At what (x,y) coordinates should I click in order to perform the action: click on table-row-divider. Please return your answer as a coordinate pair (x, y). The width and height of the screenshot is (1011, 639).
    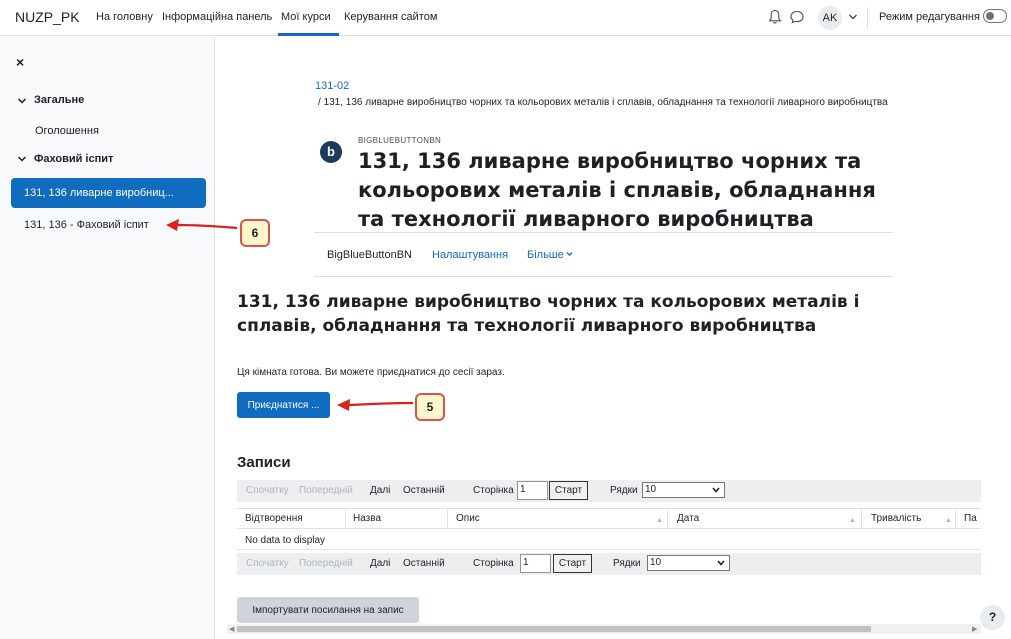
    Looking at the image, I should click on (609, 549).